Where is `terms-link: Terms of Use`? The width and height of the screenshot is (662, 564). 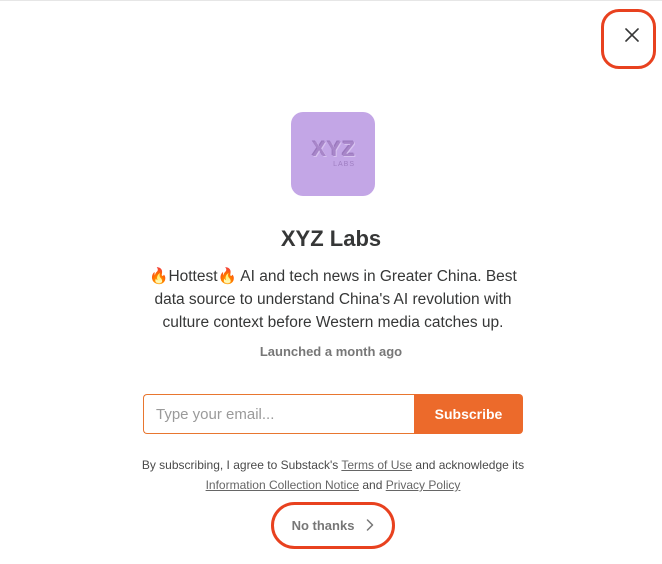 terms-link: Terms of Use is located at coordinates (376, 465).